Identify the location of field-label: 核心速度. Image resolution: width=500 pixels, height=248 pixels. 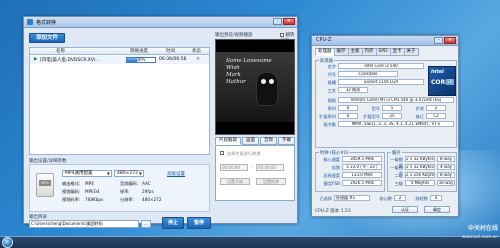
(331, 159).